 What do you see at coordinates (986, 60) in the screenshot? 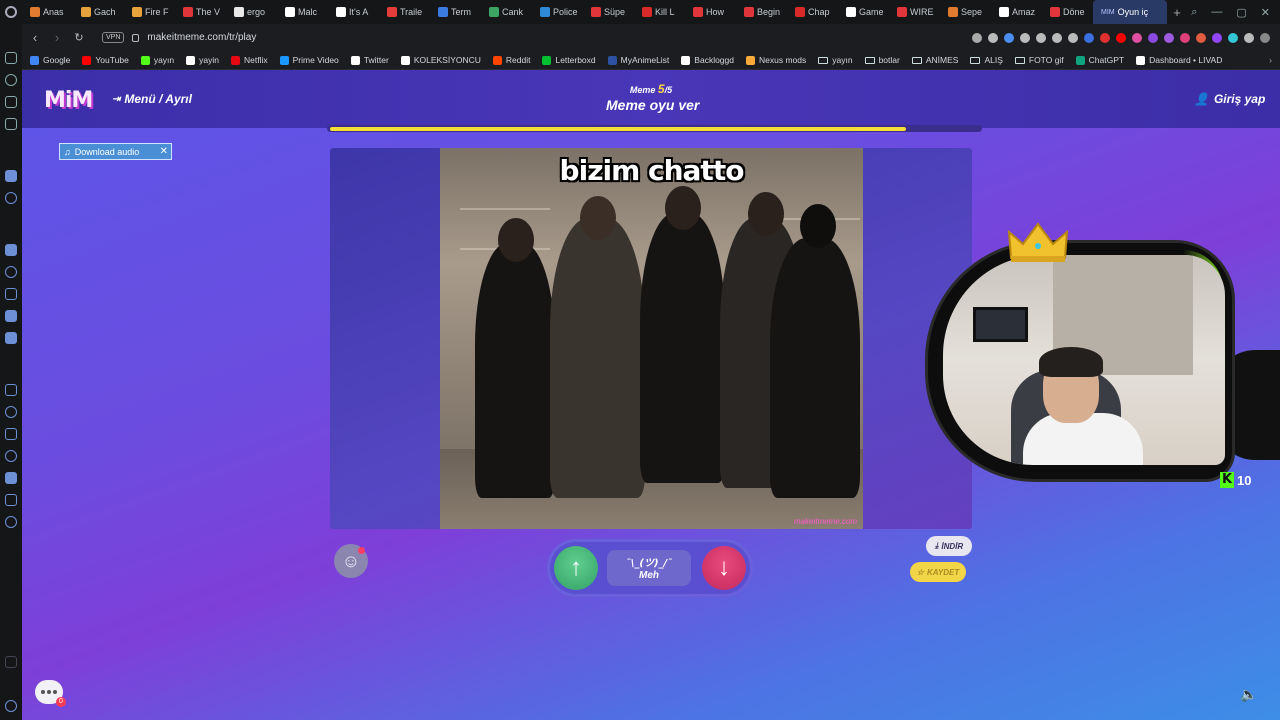
I see `bookmark-folder: ALIŞ` at bounding box center [986, 60].